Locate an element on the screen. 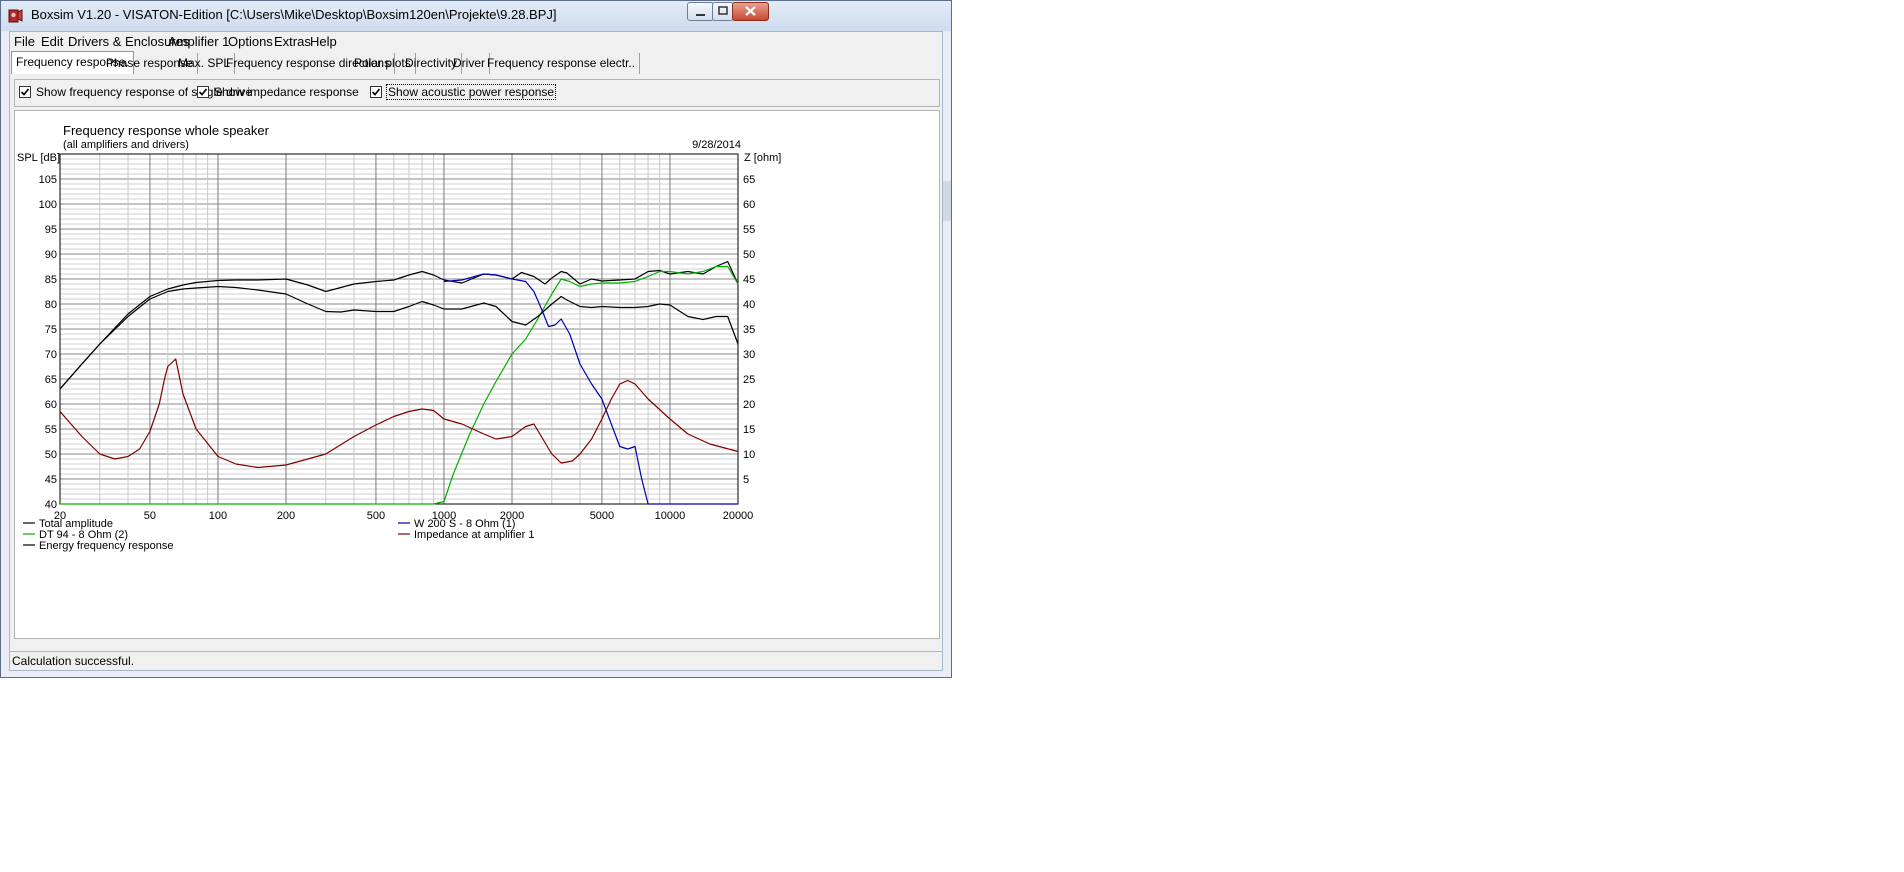 This screenshot has width=1904, height=872. y-tick-label: 40 is located at coordinates (51, 505).